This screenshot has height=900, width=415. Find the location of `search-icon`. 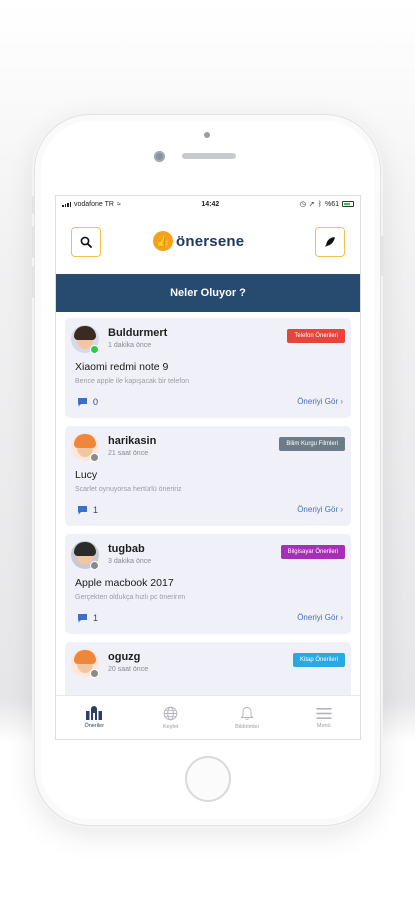

search-icon is located at coordinates (86, 242).